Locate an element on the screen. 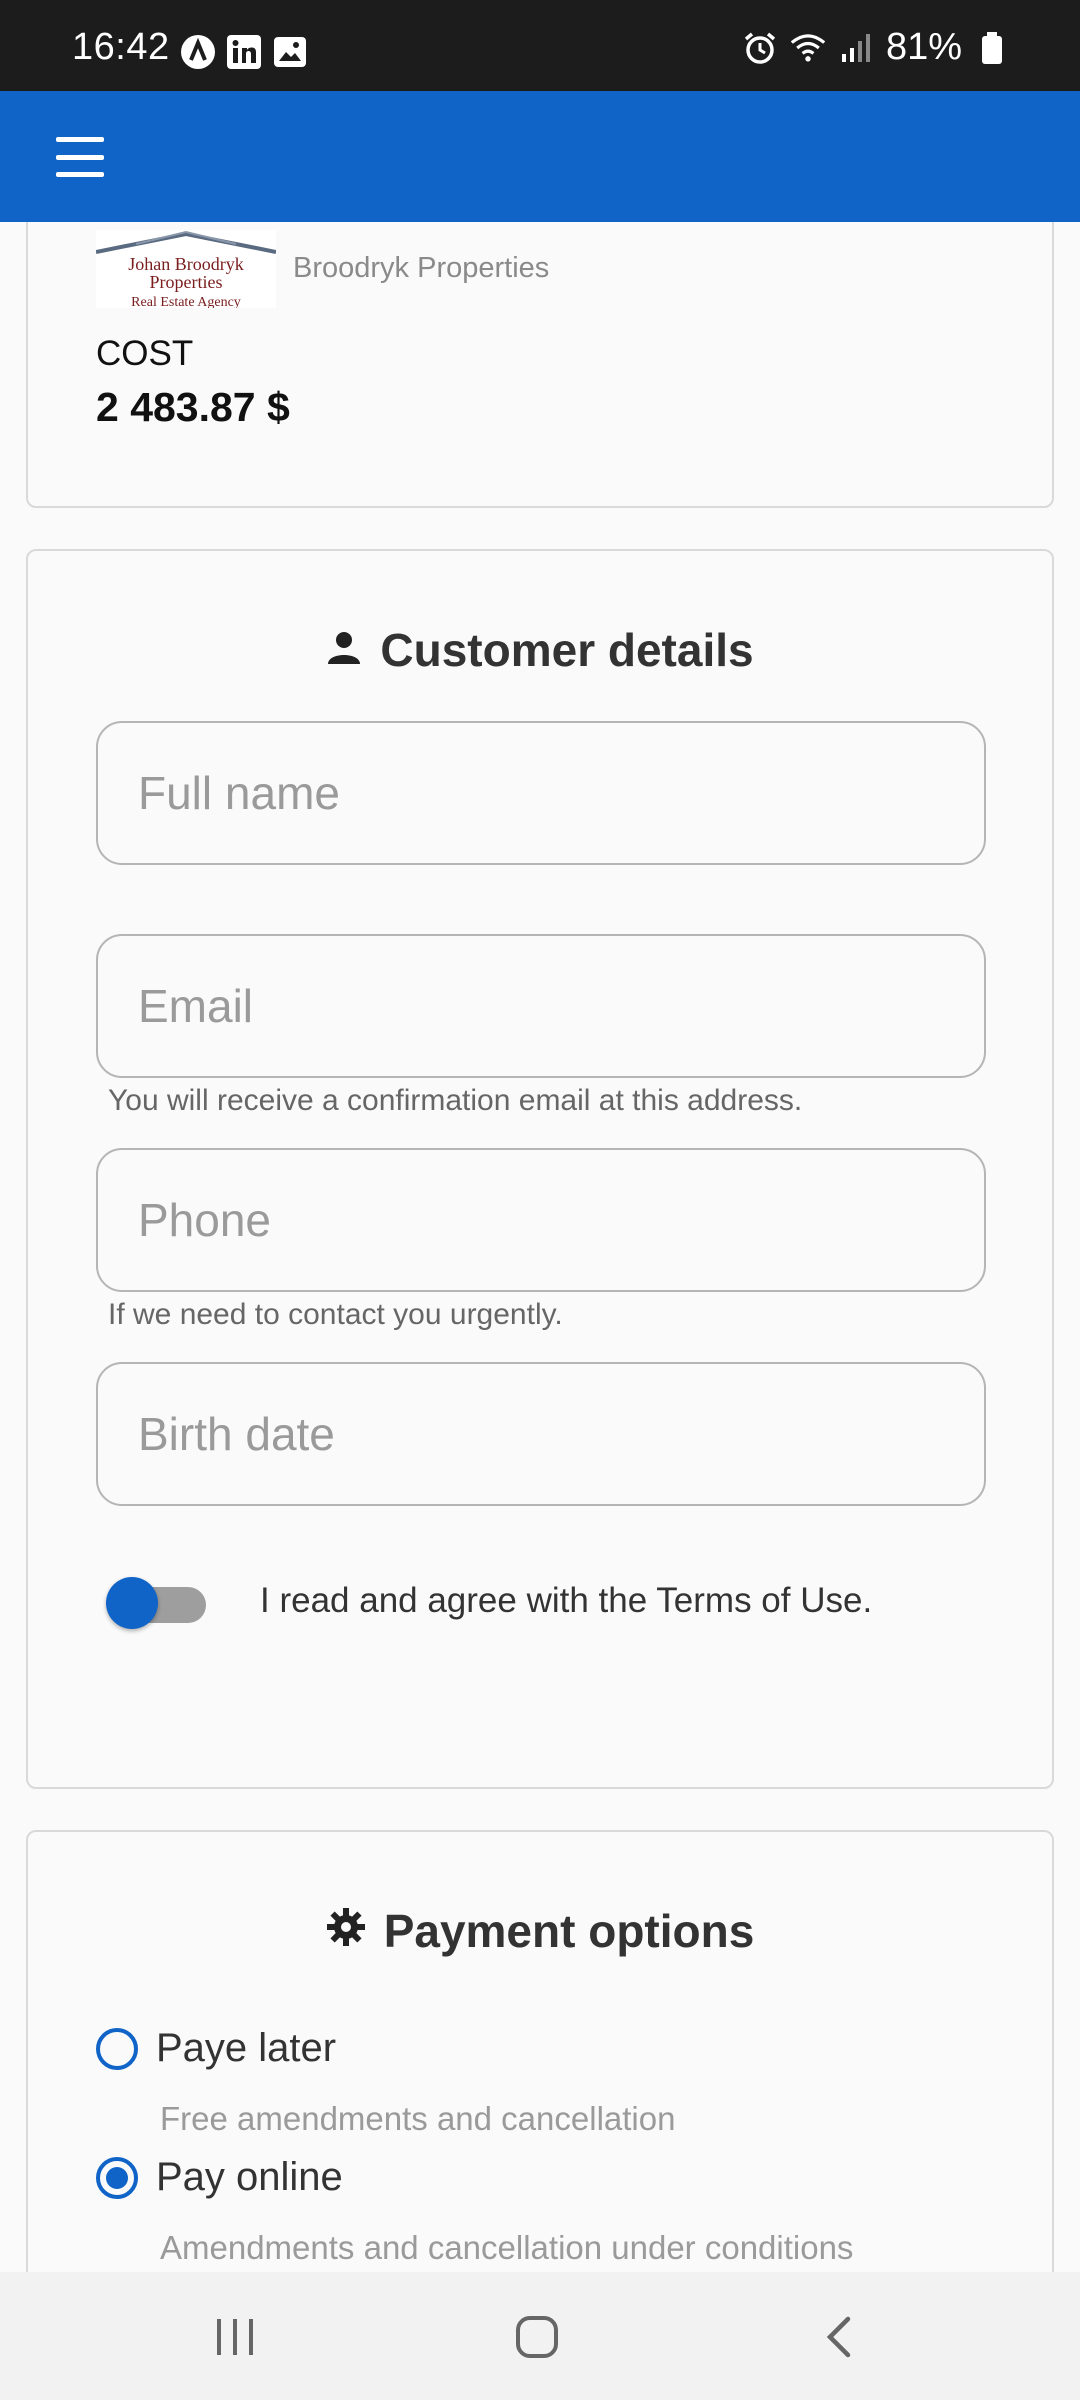  alarm-icon is located at coordinates (760, 48).